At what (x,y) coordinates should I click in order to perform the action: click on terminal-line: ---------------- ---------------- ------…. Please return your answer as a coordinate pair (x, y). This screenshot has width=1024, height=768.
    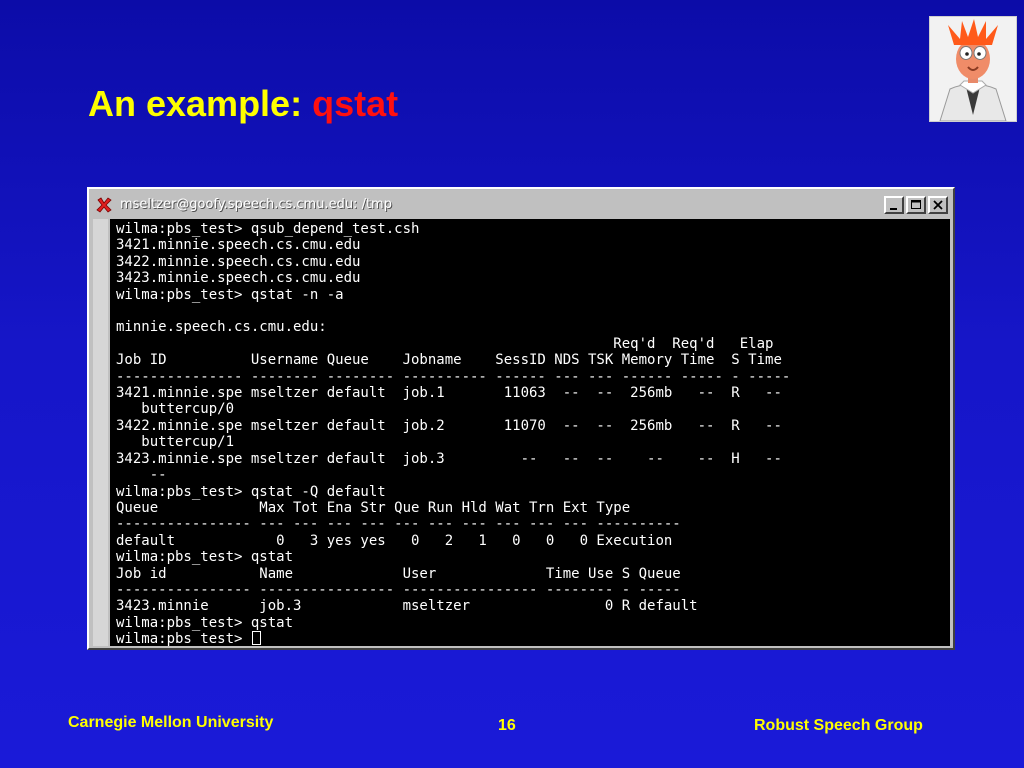
    Looking at the image, I should click on (398, 589).